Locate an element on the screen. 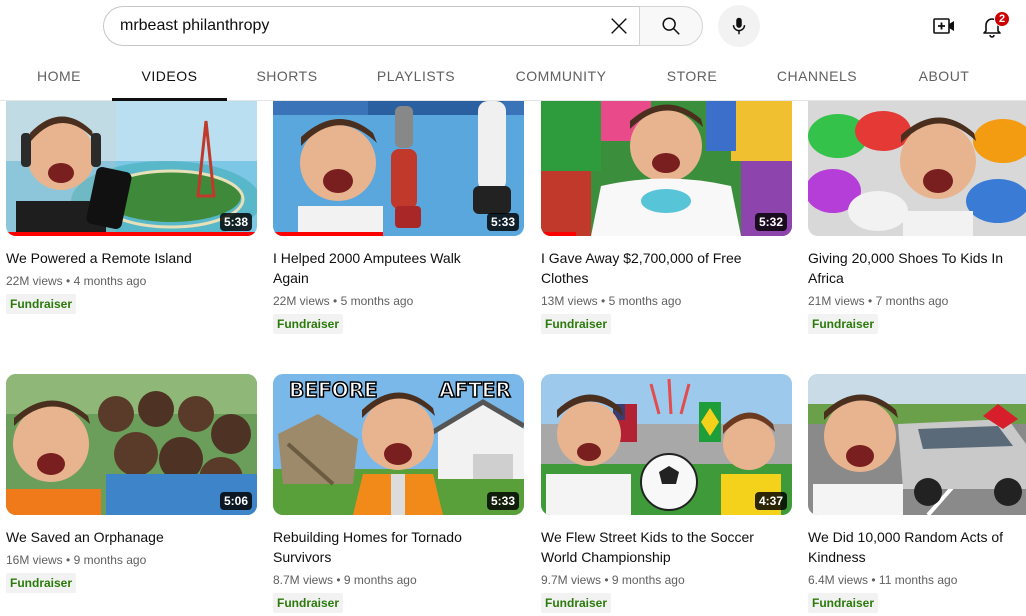 The width and height of the screenshot is (1026, 616). create-button is located at coordinates (944, 26).